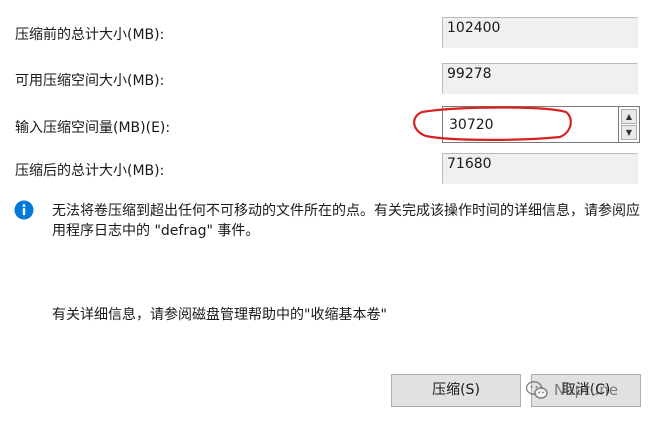 Image resolution: width=656 pixels, height=425 pixels. What do you see at coordinates (586, 390) in the screenshot?
I see `cancel-button: 取消(C)` at bounding box center [586, 390].